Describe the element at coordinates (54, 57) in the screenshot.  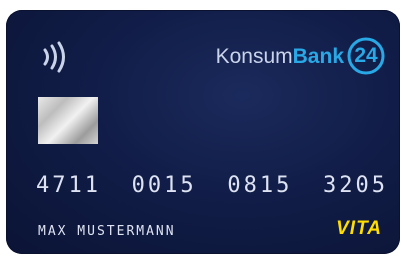
I see `contactless-icon` at that location.